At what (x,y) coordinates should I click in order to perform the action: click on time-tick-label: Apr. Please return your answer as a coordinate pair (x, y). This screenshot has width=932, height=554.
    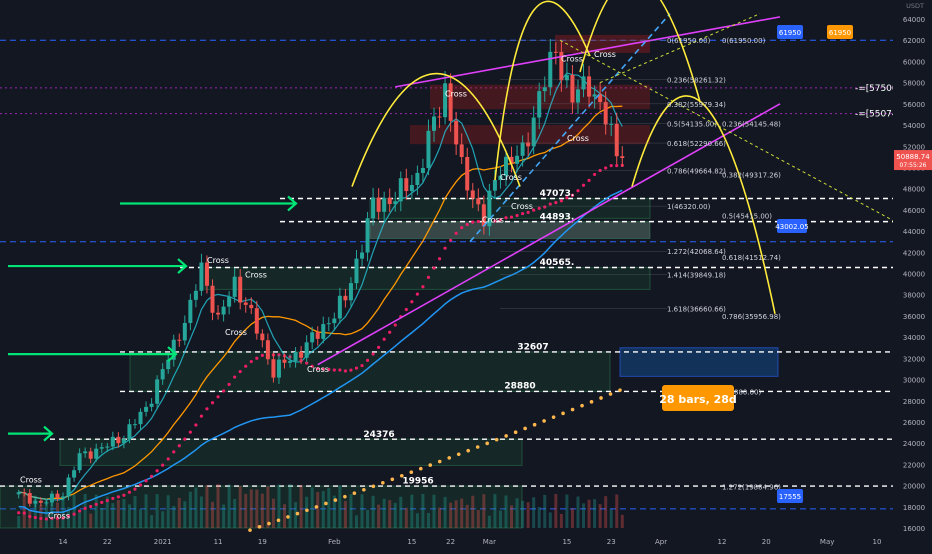
    Looking at the image, I should click on (661, 542).